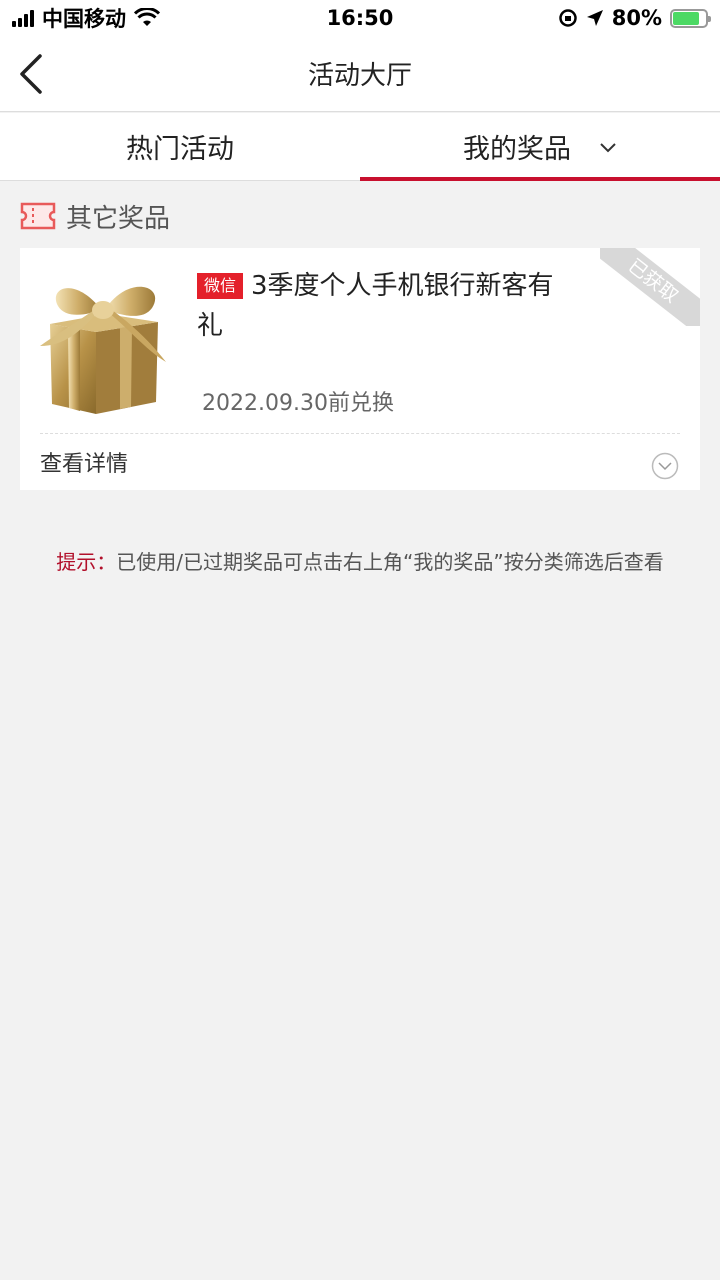 The image size is (720, 1280). Describe the element at coordinates (567, 18) in the screenshot. I see `rotation-lock-icon` at that location.